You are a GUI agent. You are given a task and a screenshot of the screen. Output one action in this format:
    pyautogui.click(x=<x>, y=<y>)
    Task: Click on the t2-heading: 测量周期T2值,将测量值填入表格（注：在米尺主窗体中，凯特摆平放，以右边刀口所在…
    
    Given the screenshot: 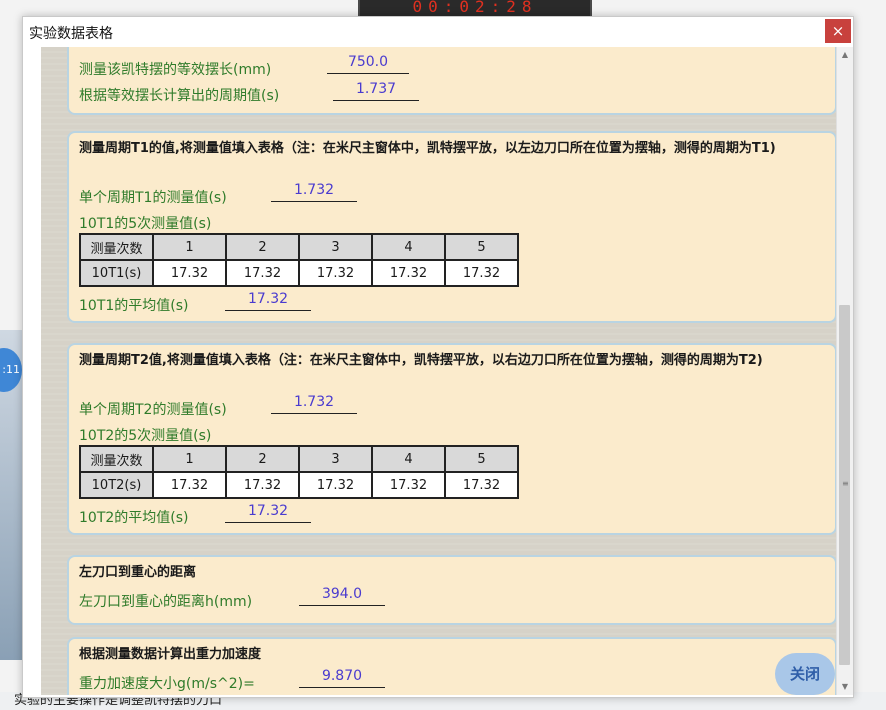 What is the action you would take?
    pyautogui.click(x=421, y=360)
    